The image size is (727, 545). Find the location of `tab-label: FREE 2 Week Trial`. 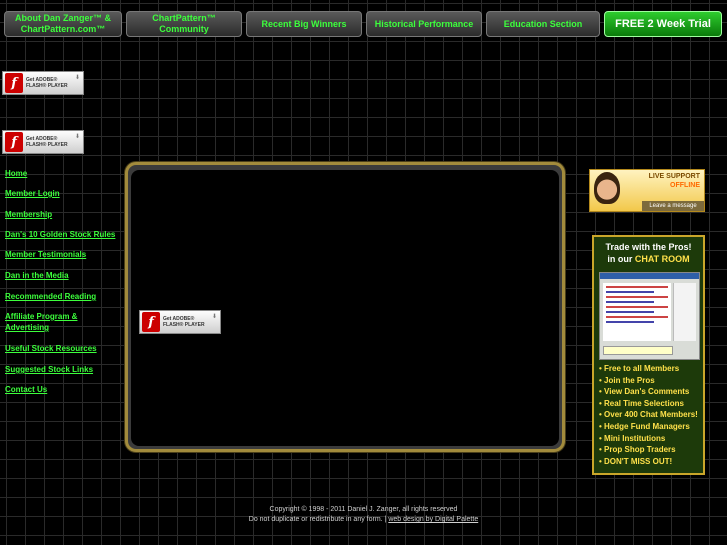

tab-label: FREE 2 Week Trial is located at coordinates (663, 23).